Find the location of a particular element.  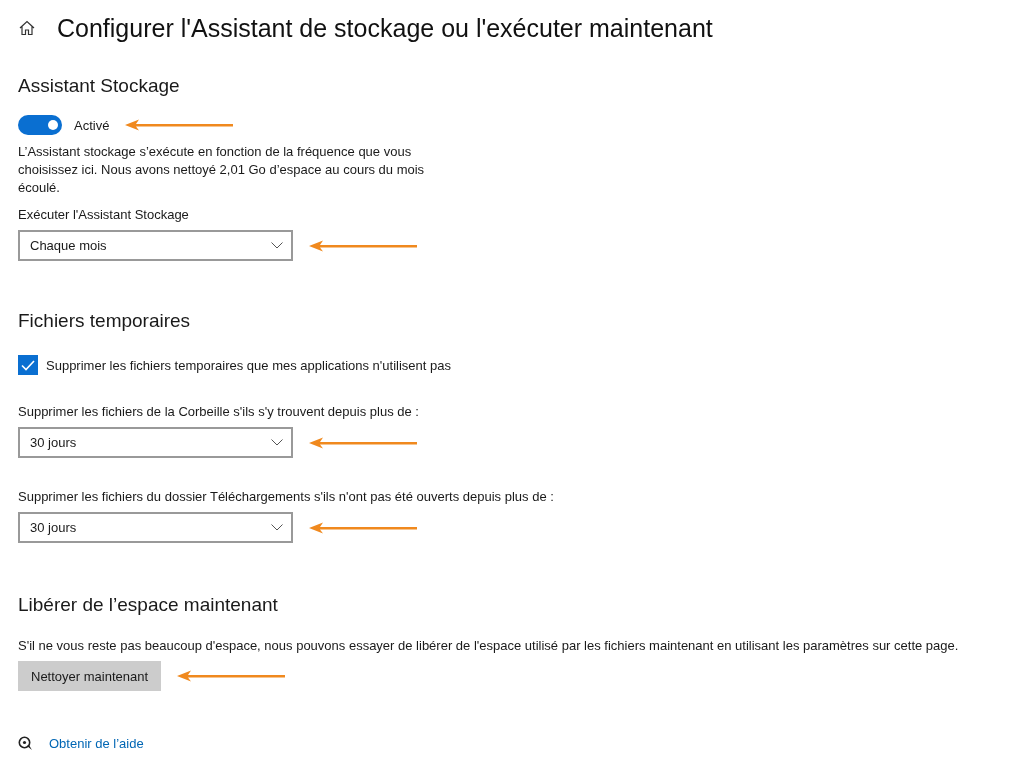

checkbox is located at coordinates (28, 365).